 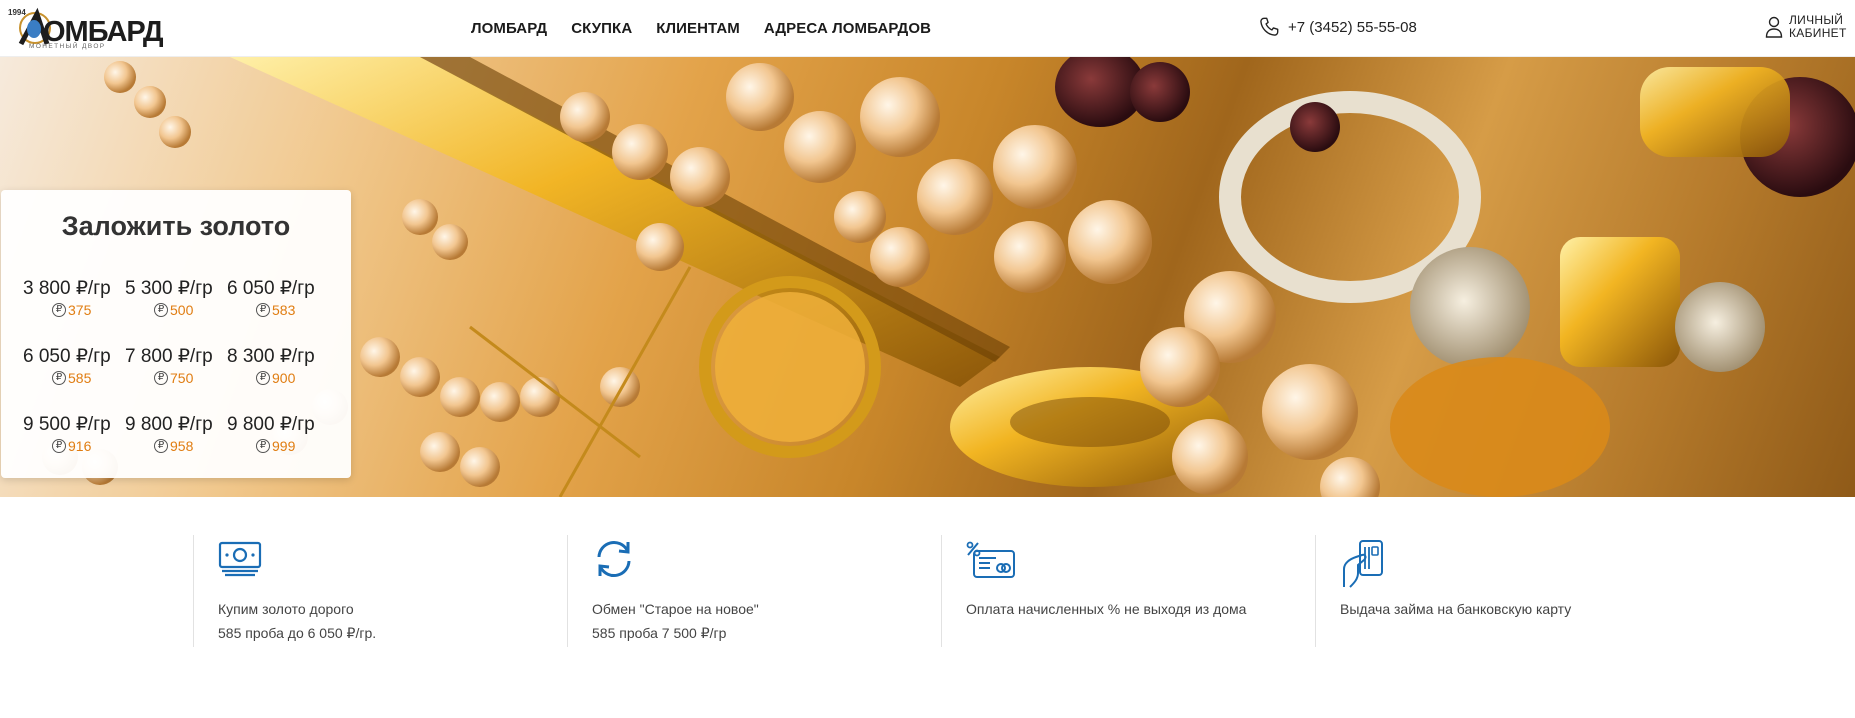 What do you see at coordinates (284, 446) in the screenshot?
I see `probe-number: 999` at bounding box center [284, 446].